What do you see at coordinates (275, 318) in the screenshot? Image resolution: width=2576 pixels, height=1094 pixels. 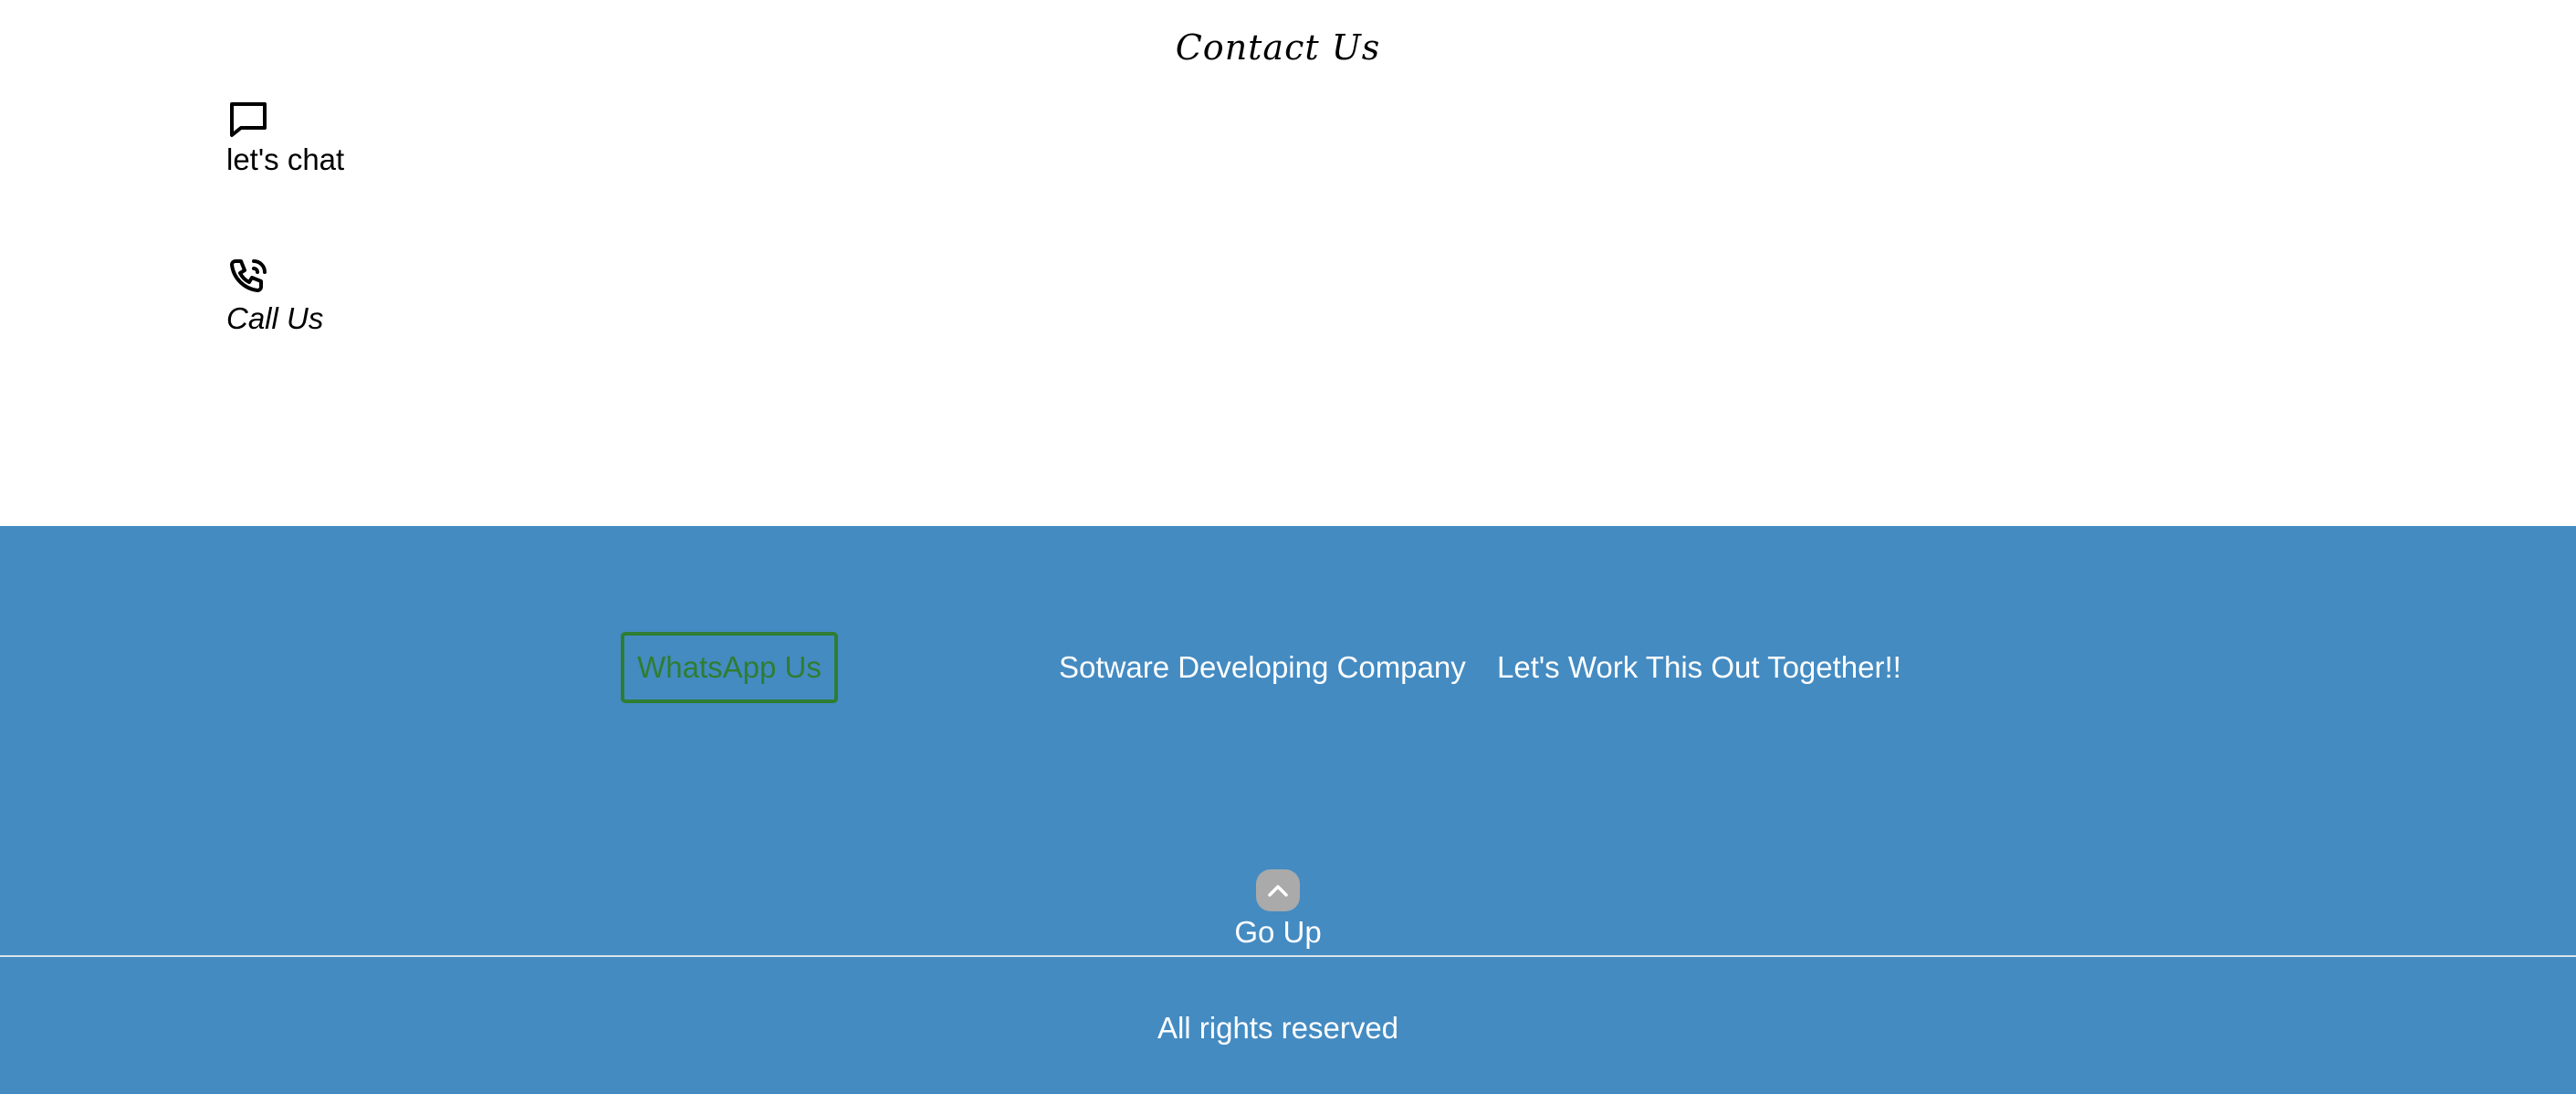 I see `call-us-label: Call Us` at bounding box center [275, 318].